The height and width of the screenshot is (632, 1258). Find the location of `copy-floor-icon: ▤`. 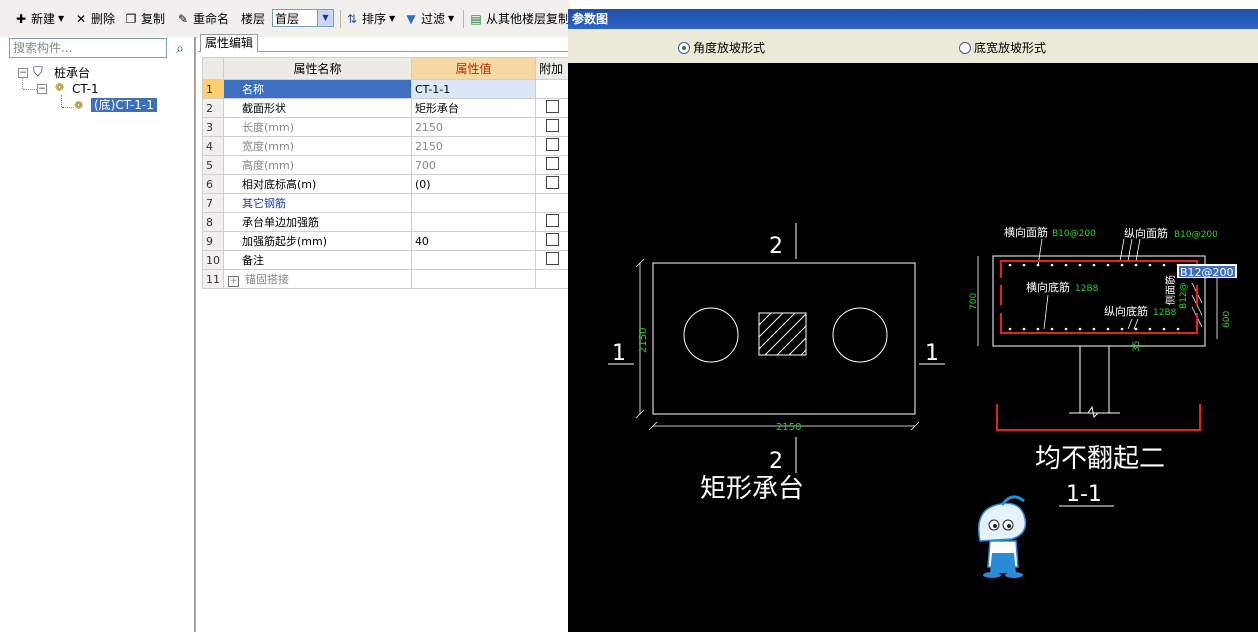

copy-floor-icon: ▤ is located at coordinates (476, 19).